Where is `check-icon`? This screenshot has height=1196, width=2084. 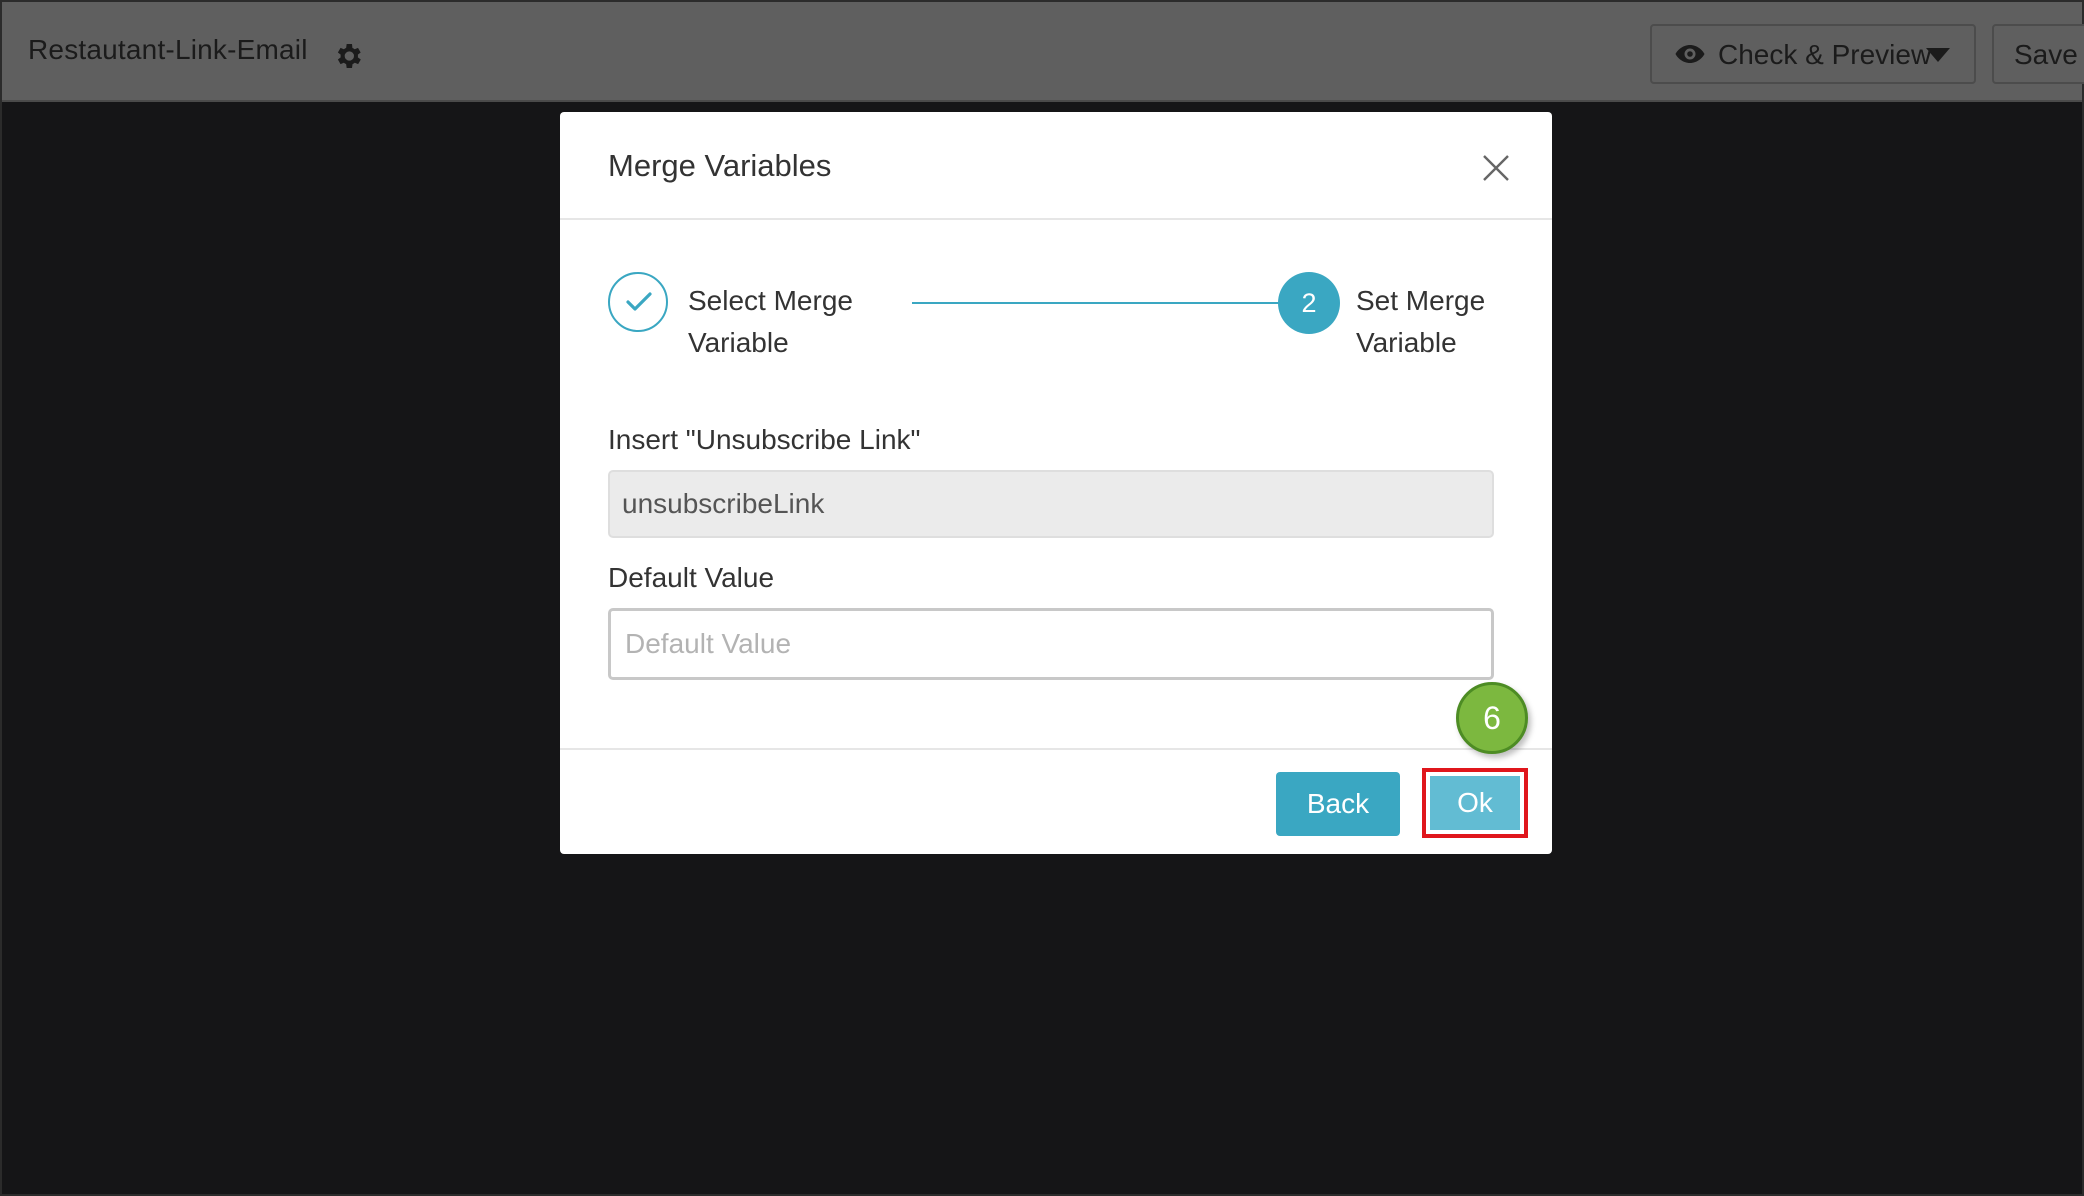 check-icon is located at coordinates (639, 301).